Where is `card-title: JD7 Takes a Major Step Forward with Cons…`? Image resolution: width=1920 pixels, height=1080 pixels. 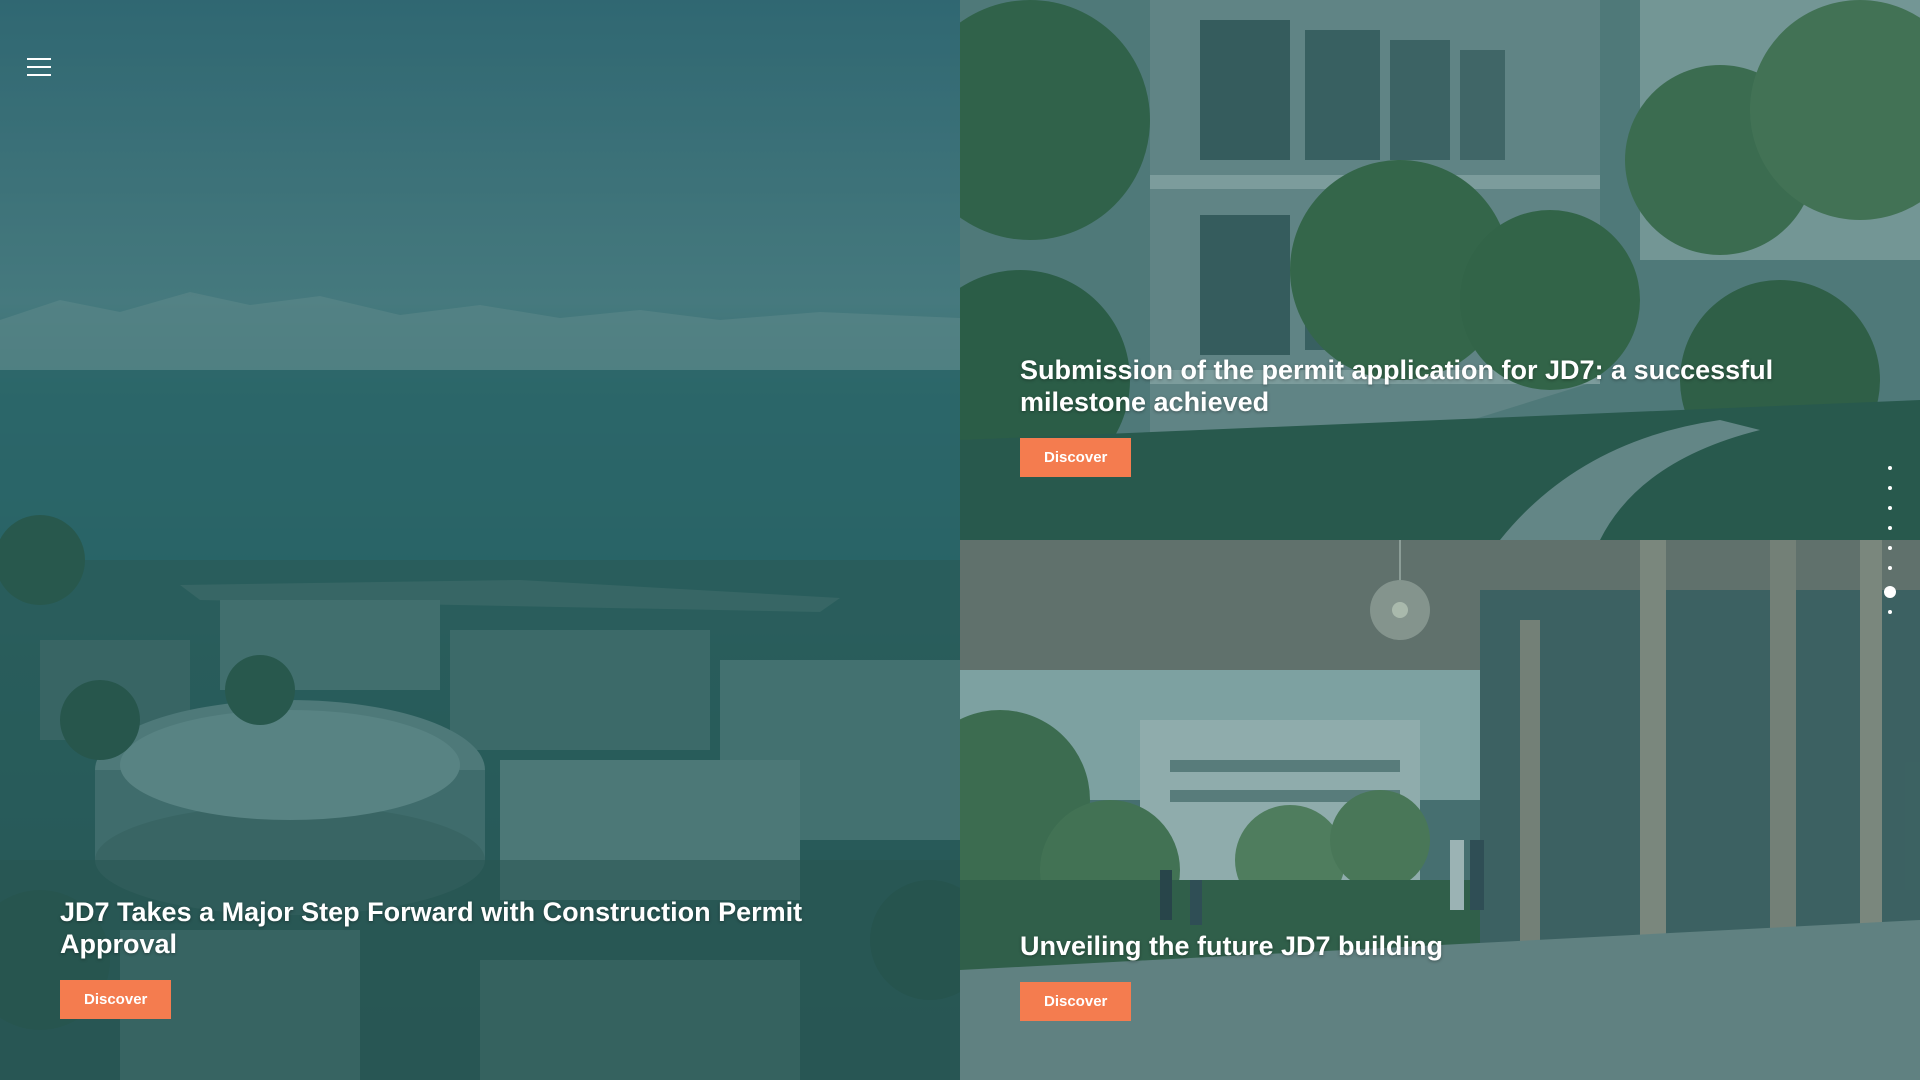
card-title: JD7 Takes a Major Step Forward with Cons… is located at coordinates (470, 928).